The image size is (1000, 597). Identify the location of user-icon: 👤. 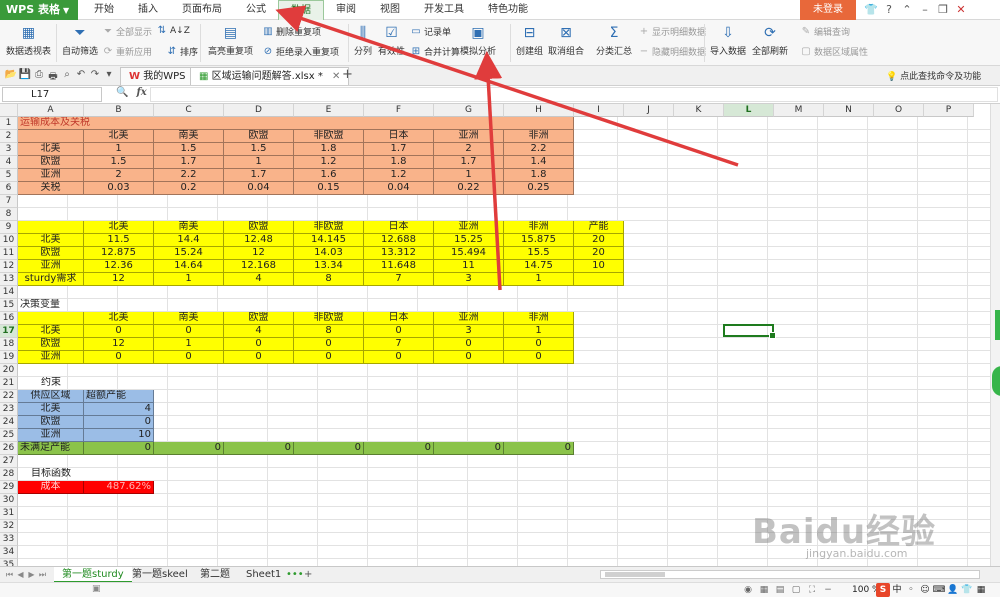
(953, 590).